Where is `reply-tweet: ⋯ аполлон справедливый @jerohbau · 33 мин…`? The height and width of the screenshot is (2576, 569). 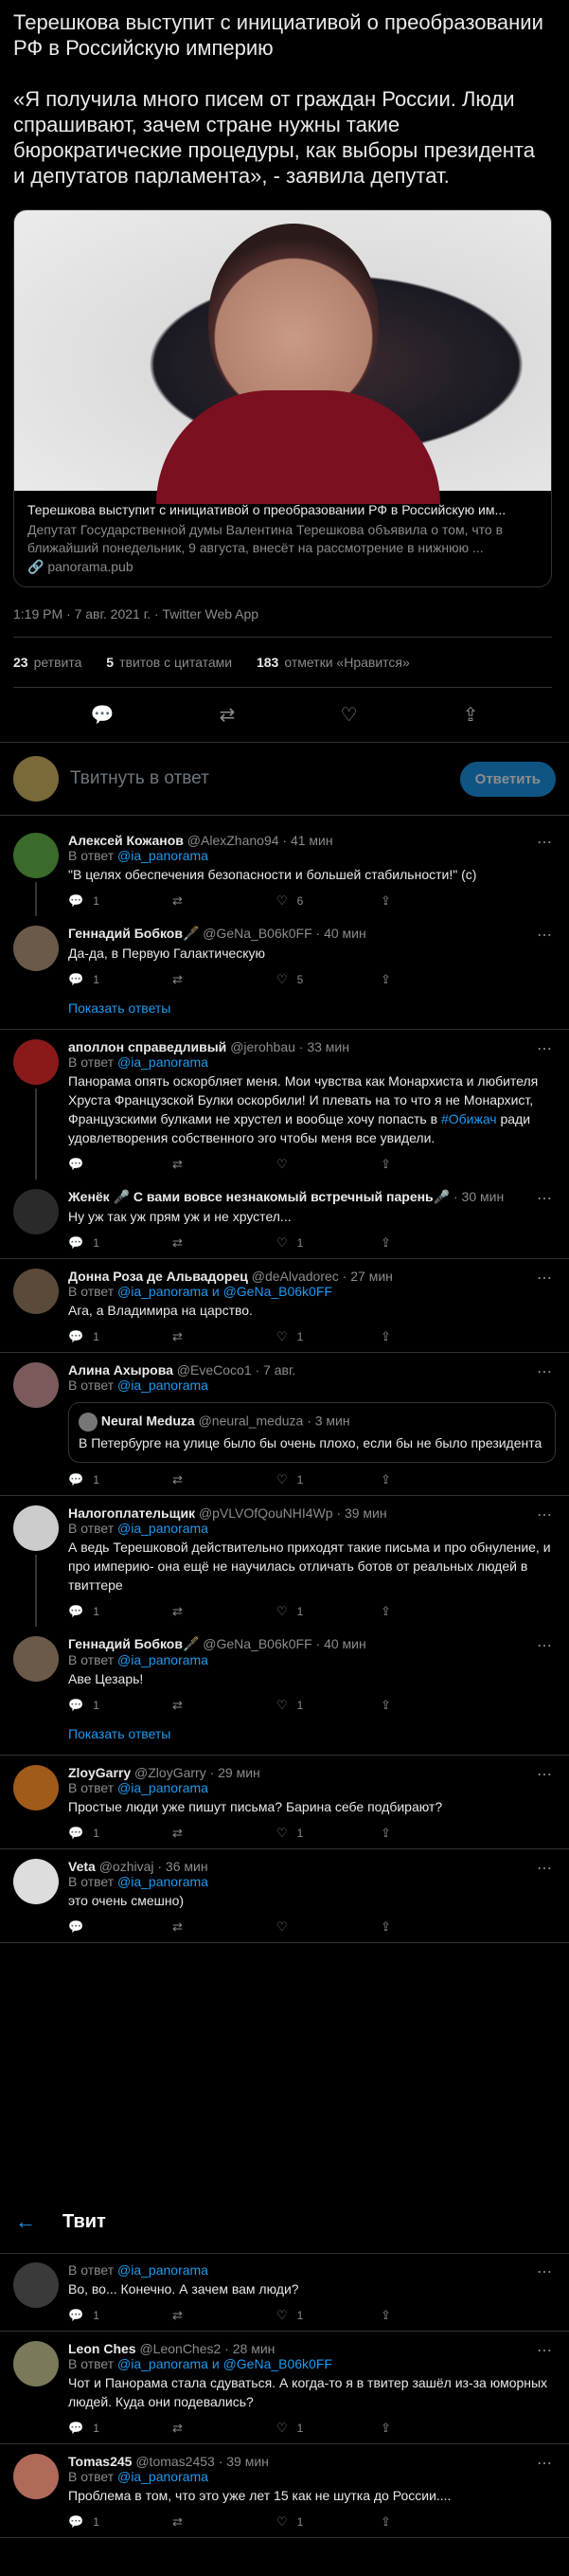
reply-tweet: ⋯ аполлон справедливый @jerohbau · 33 мин… is located at coordinates (284, 1105).